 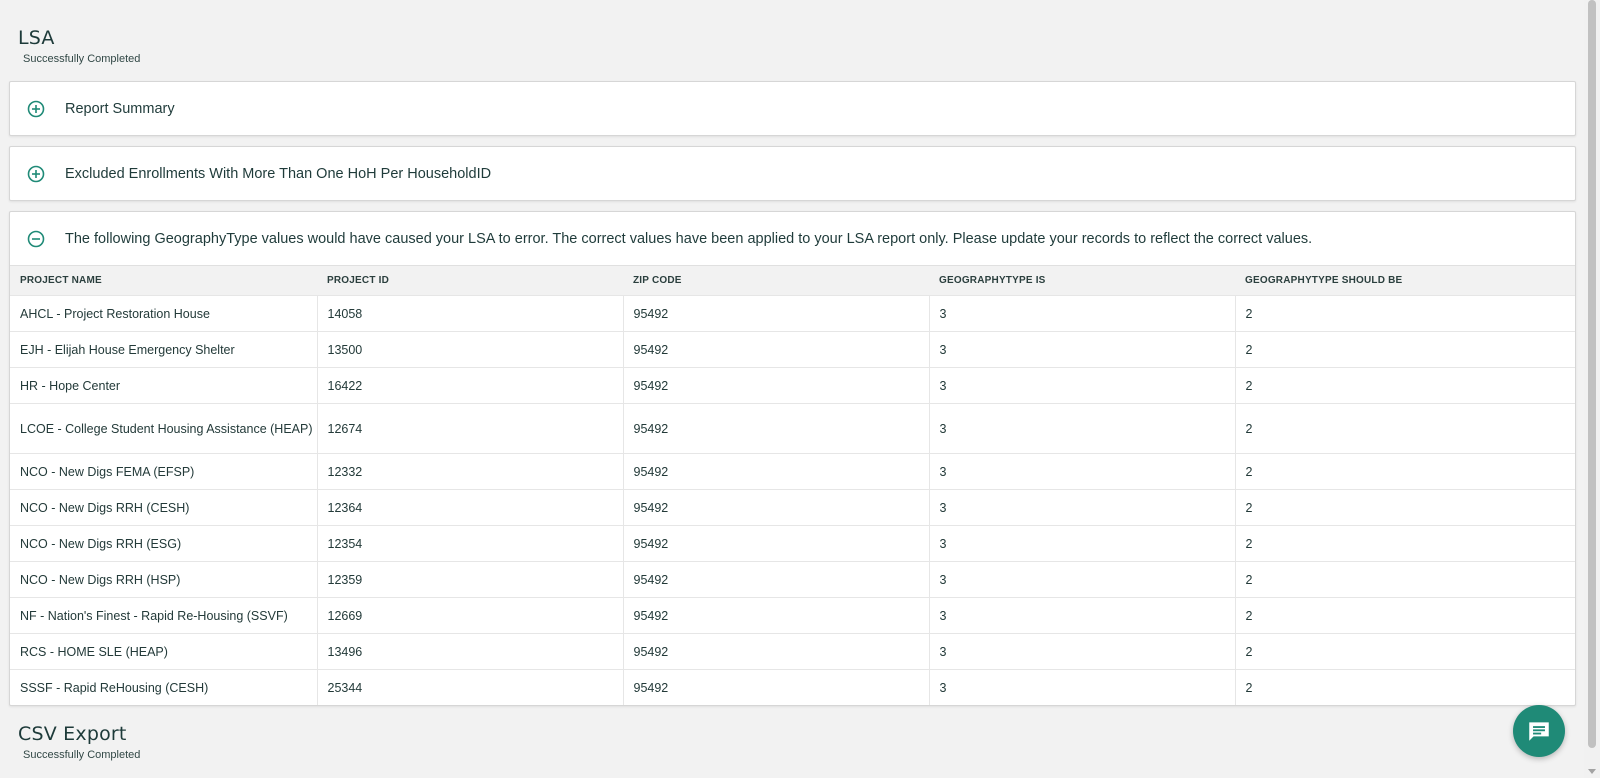 I want to click on table-row: NCO - New Digs RRH (ESG) 12354 95492 3 2, so click(x=792, y=543).